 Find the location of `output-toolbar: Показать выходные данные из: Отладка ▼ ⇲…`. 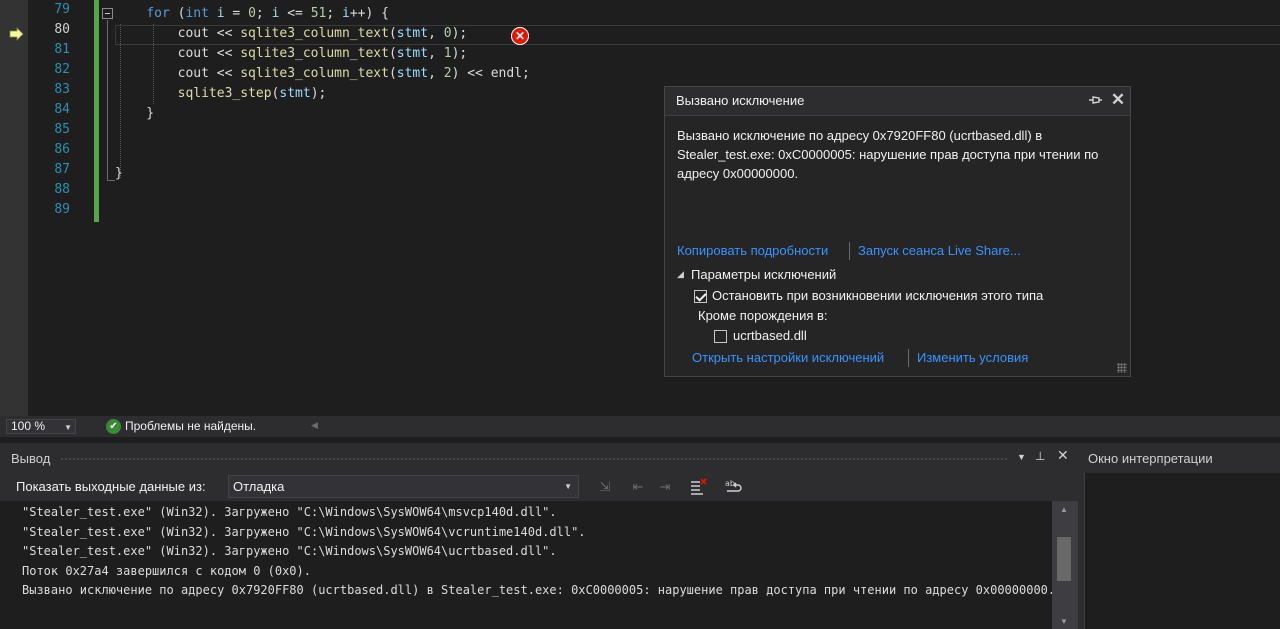

output-toolbar: Показать выходные данные из: Отладка ▼ ⇲… is located at coordinates (539, 487).